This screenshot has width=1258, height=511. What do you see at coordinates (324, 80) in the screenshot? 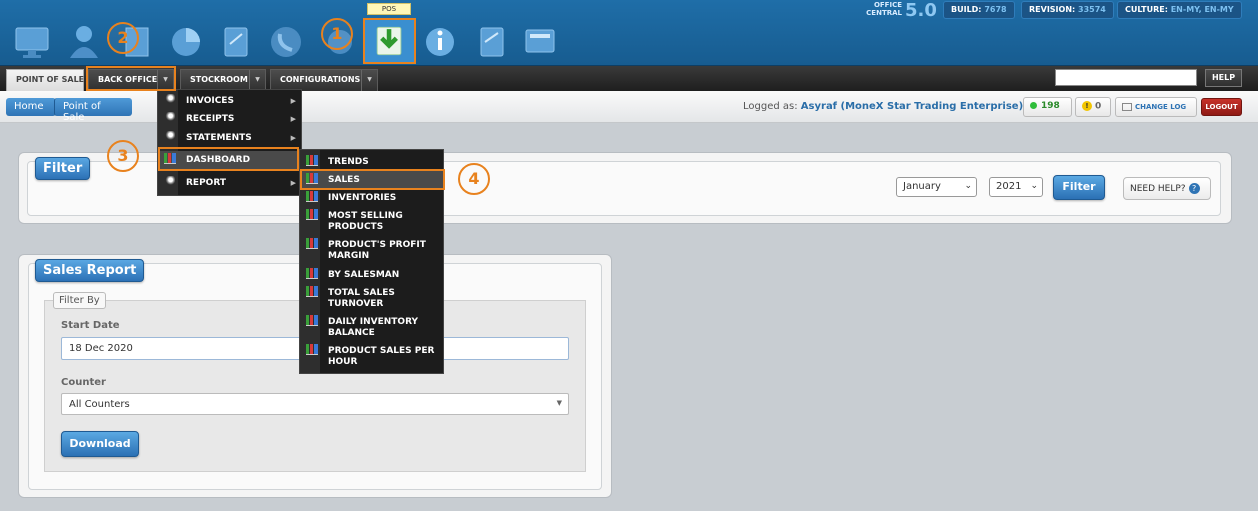
I see `tab-configurations: CONFIGURATIONS ▼` at bounding box center [324, 80].